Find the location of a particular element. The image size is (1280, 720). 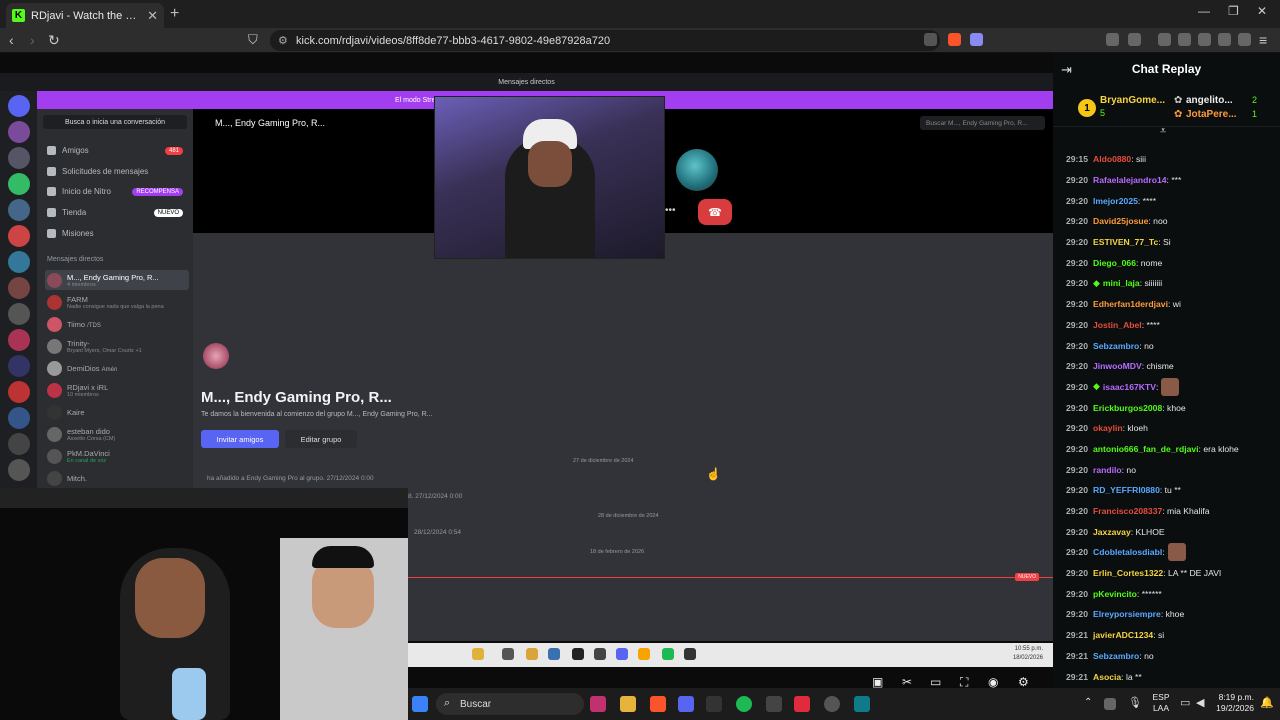

leo-ai-icon is located at coordinates (1224, 39).